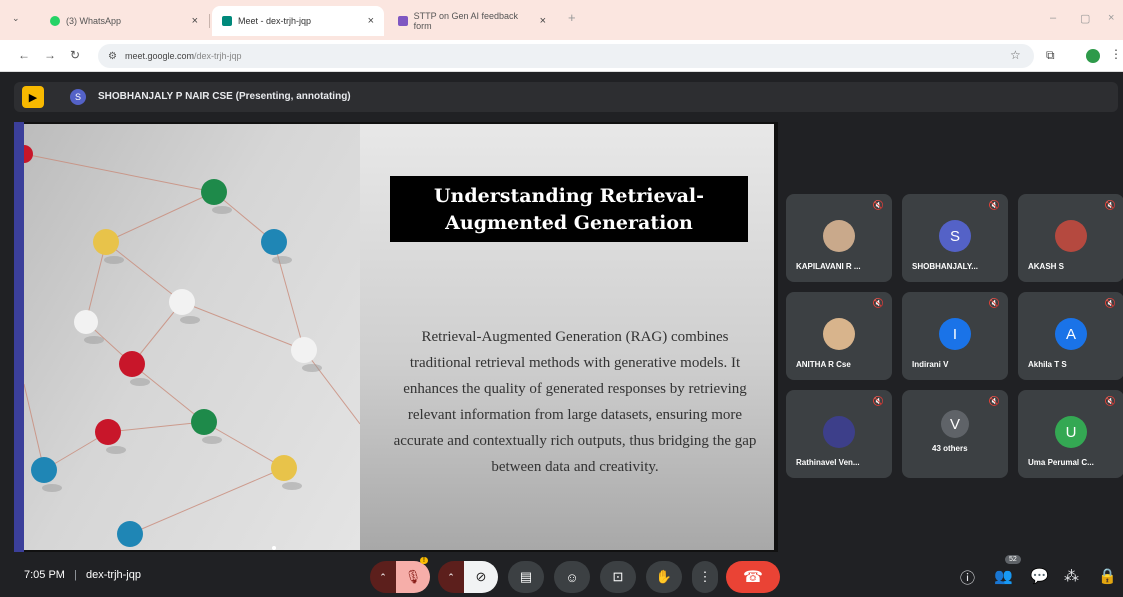 This screenshot has height=597, width=1123. I want to click on participant-tile: 🔇 AKASH S, so click(1070, 238).